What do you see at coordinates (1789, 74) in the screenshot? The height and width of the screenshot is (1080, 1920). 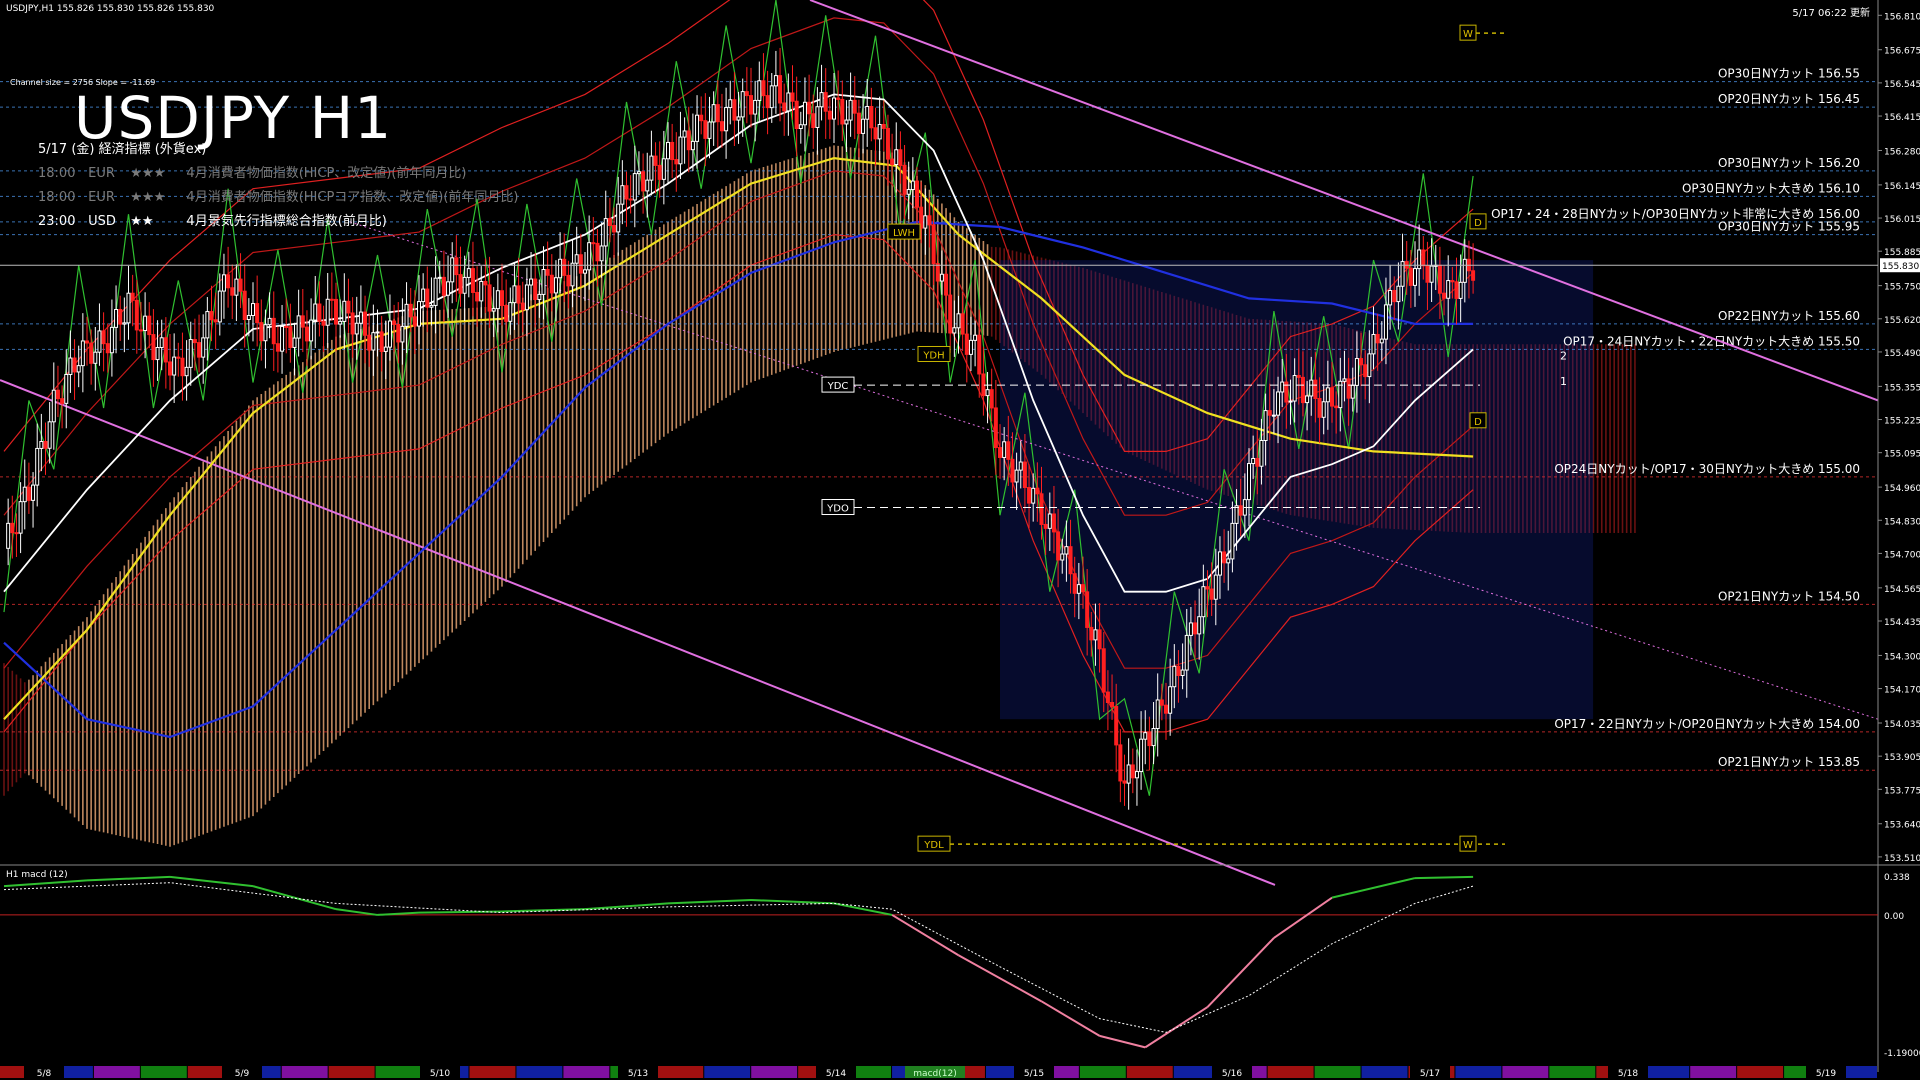 I see `option-cut-label: OP30日NYカット 156.55` at bounding box center [1789, 74].